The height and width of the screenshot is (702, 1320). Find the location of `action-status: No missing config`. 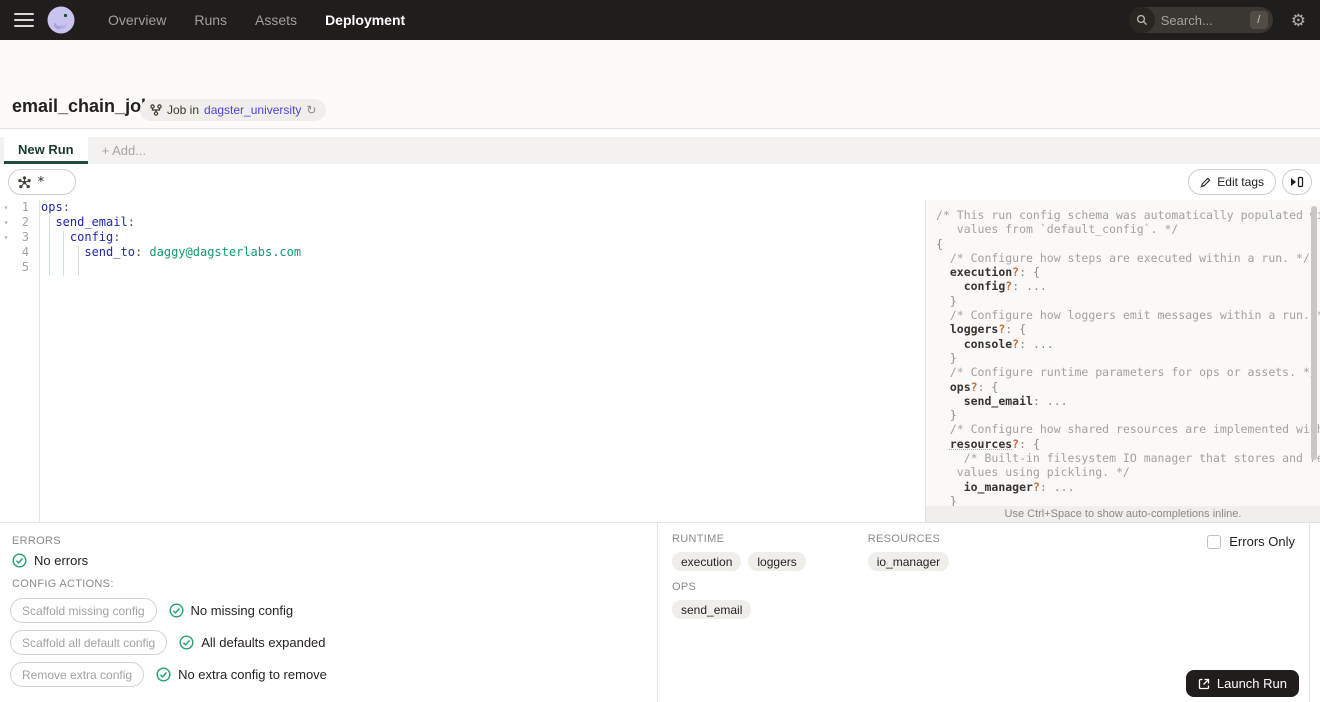

action-status: No missing config is located at coordinates (231, 610).